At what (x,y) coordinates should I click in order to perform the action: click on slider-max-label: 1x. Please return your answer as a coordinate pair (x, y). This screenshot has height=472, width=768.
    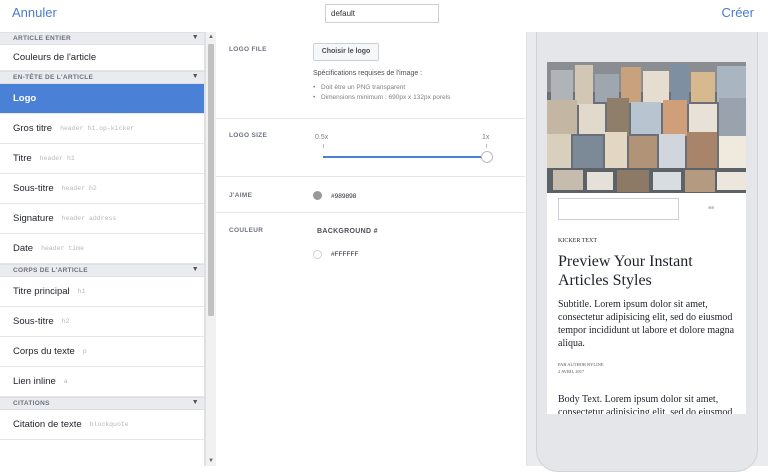
    Looking at the image, I should click on (486, 137).